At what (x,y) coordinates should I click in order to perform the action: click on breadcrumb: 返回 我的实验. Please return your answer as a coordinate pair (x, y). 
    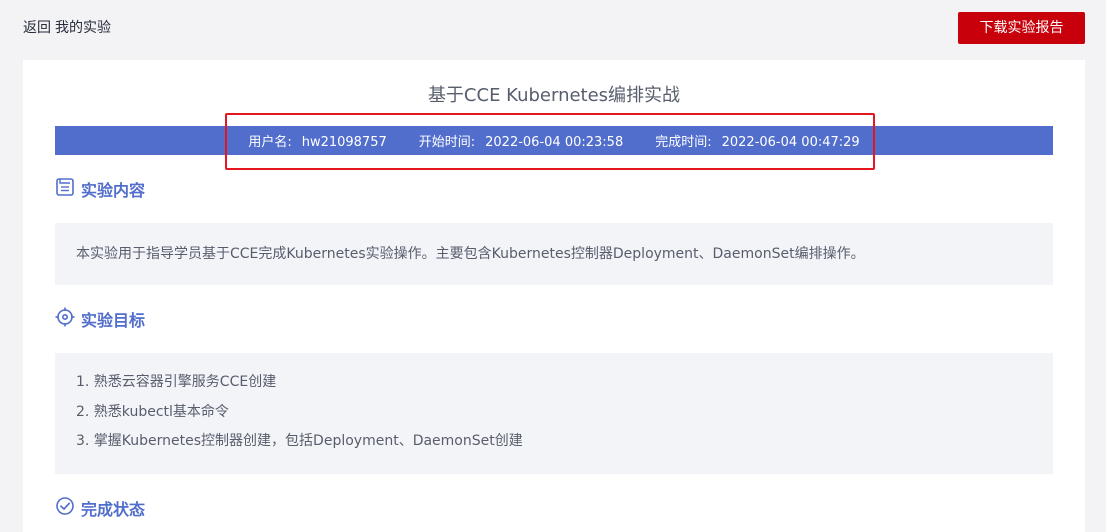
    Looking at the image, I should click on (67, 28).